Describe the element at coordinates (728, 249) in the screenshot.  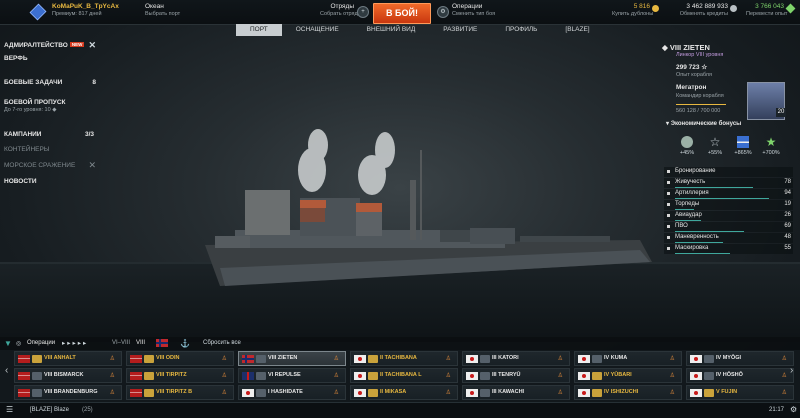
I see `stat-concealment: Маскировка 55` at that location.